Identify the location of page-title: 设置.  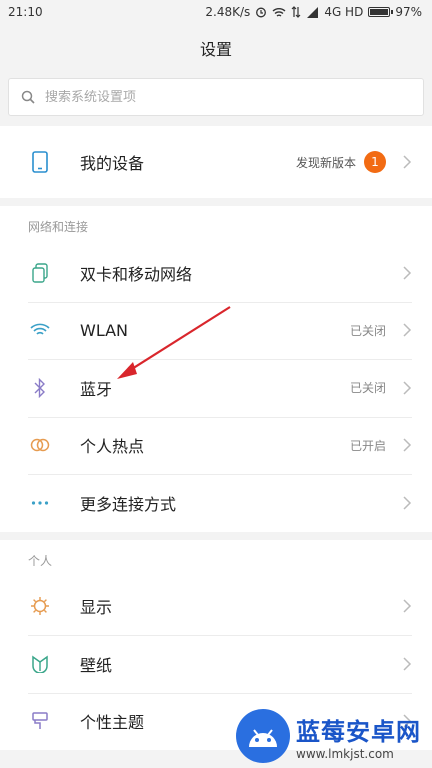
(215, 49).